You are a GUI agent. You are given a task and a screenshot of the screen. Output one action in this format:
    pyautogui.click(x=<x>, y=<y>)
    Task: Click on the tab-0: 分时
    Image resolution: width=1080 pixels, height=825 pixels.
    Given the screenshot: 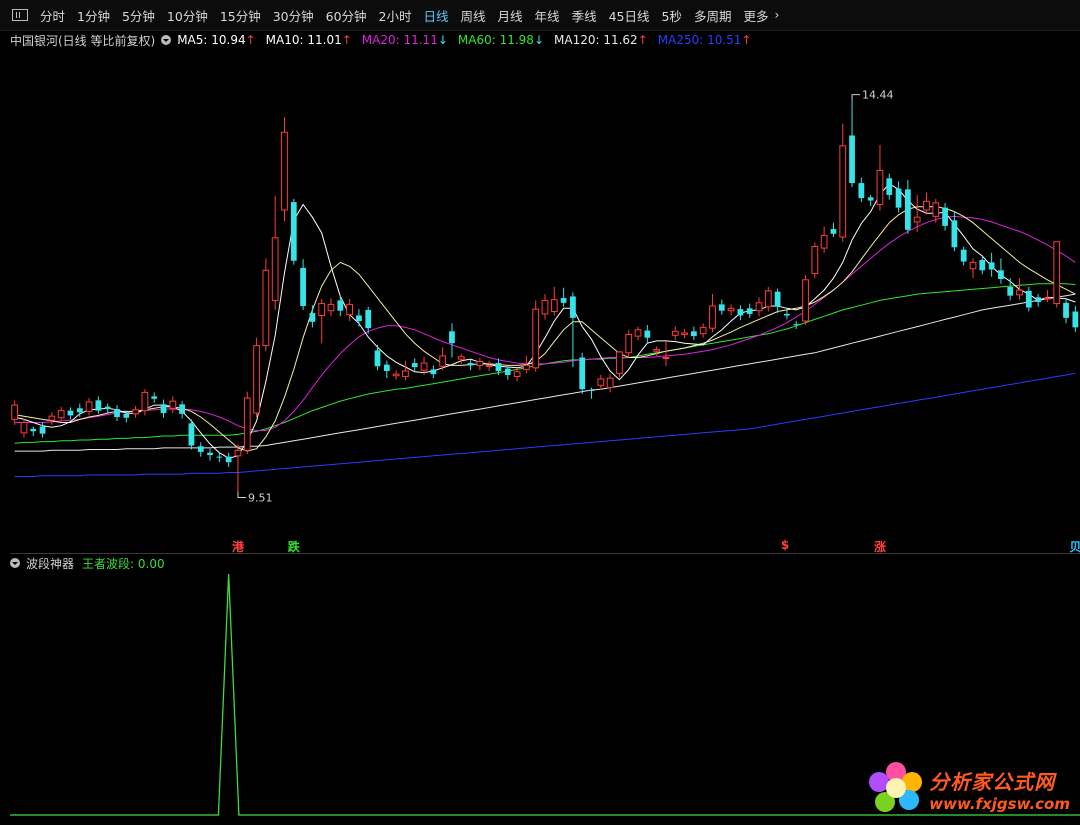 What is the action you would take?
    pyautogui.click(x=52, y=15)
    